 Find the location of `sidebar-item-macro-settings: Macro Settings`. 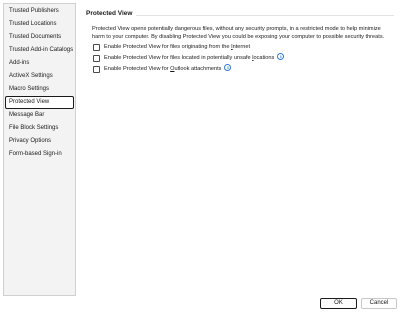

sidebar-item-macro-settings: Macro Settings is located at coordinates (39, 89).